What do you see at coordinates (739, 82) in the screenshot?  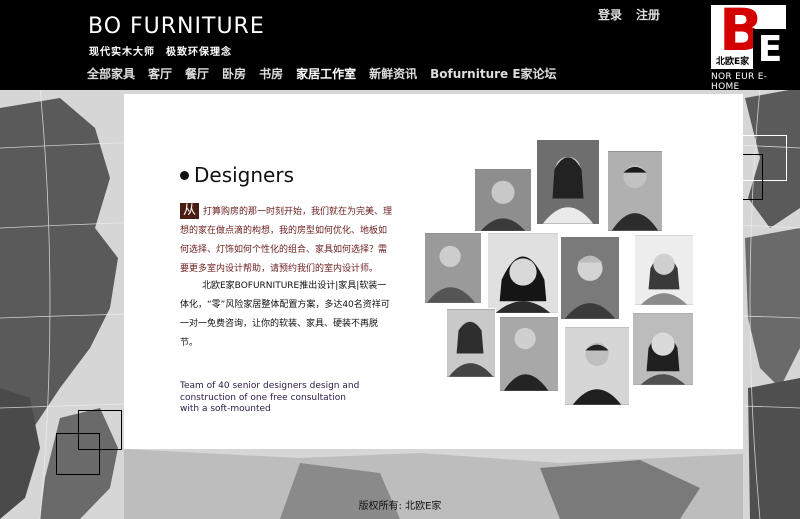 I see `logo-subtitle: NOR EUR E-HOME` at bounding box center [739, 82].